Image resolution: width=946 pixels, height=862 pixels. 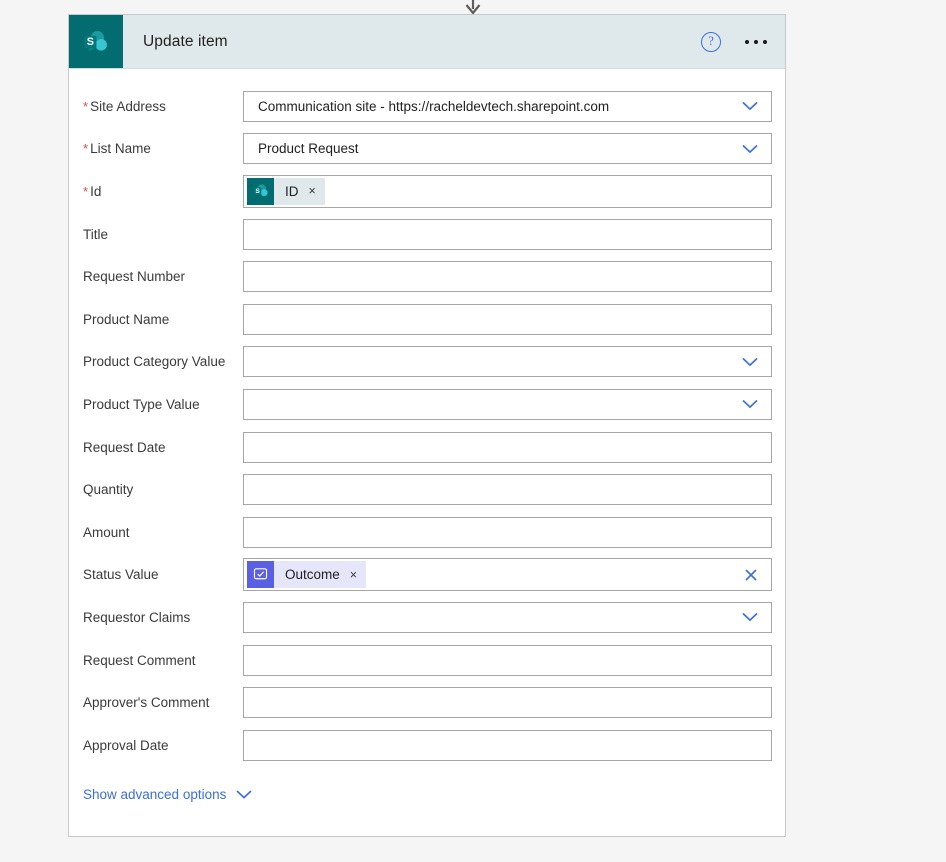 I want to click on field-input-request-number, so click(x=507, y=277).